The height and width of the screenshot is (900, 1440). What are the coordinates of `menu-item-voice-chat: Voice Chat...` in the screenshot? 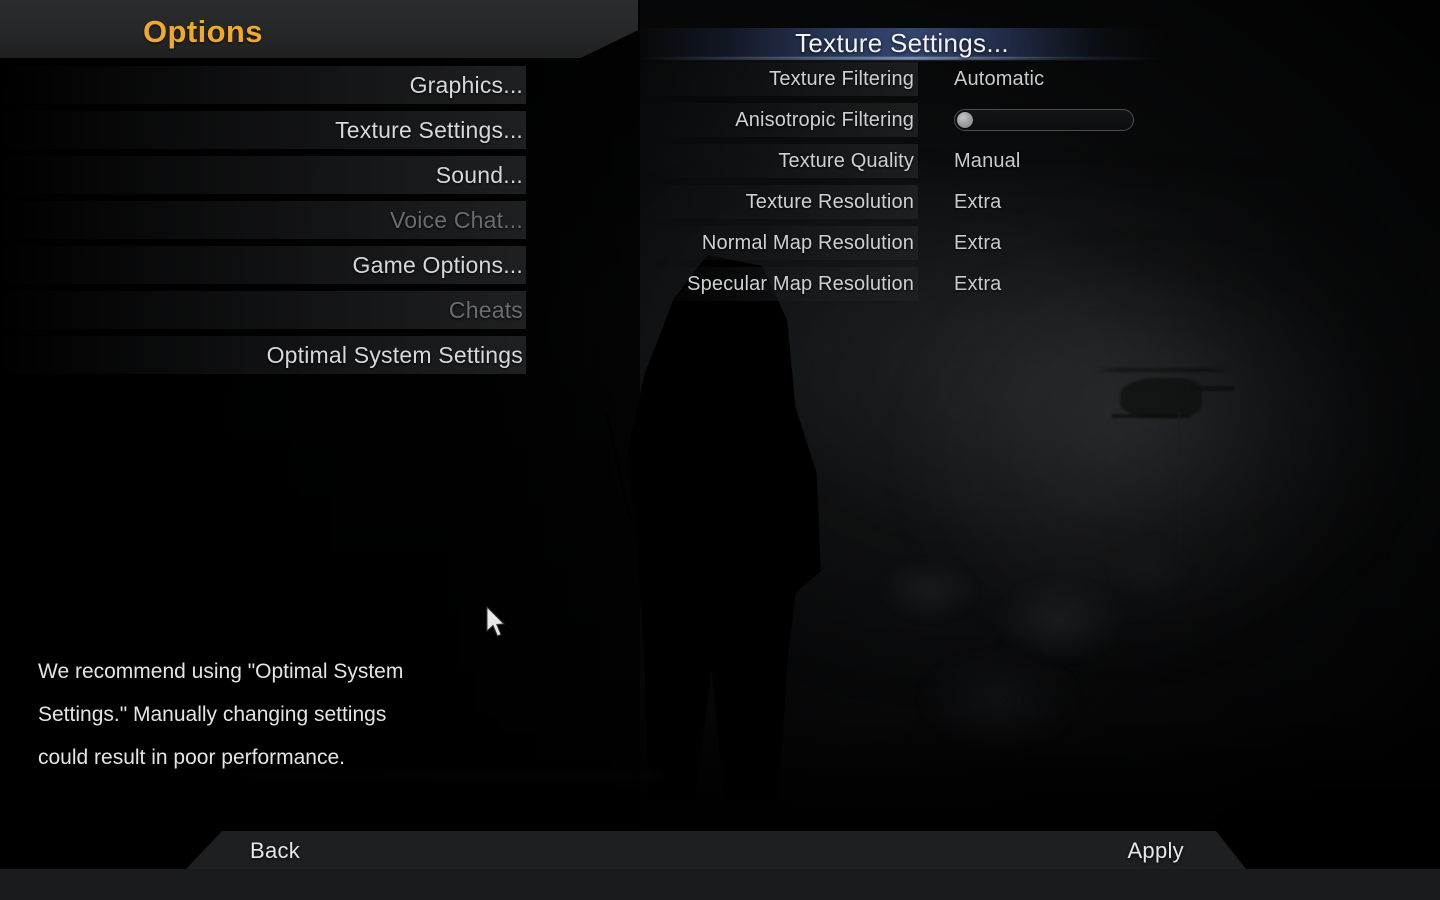 It's located at (263, 220).